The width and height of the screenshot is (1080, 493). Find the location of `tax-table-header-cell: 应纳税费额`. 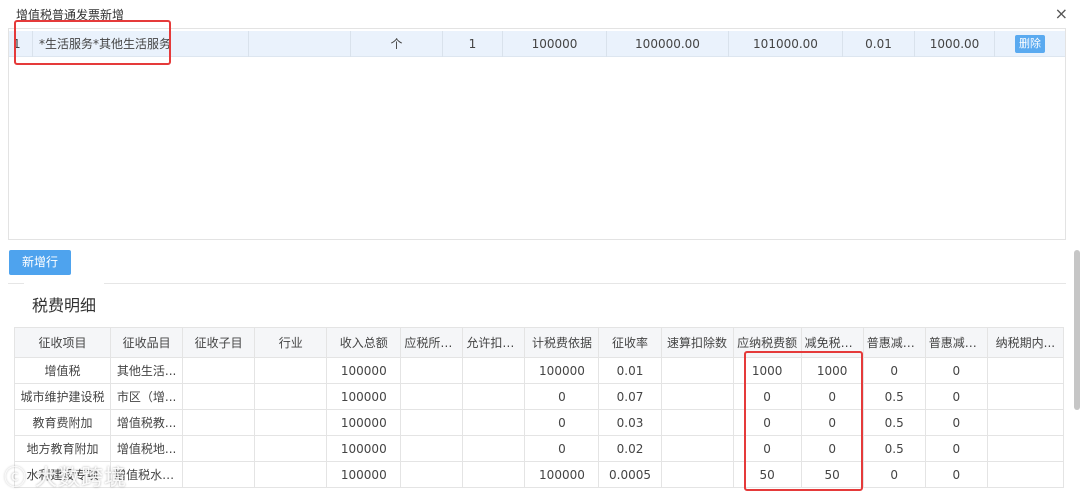

tax-table-header-cell: 应纳税费额 is located at coordinates (767, 342).